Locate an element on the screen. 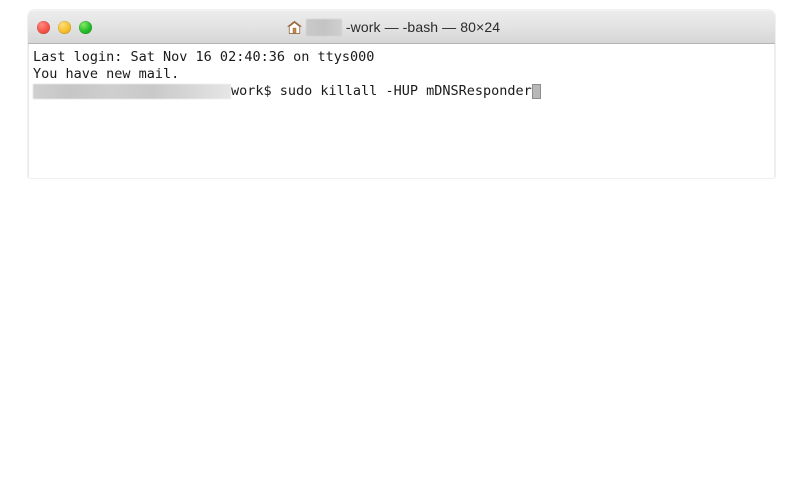  window-title: -work — -bash — 80×24 is located at coordinates (393, 27).